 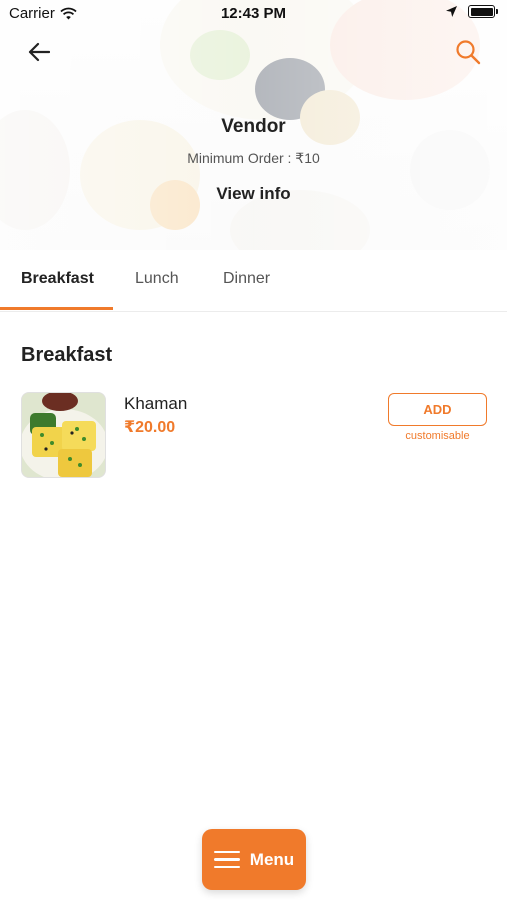 I want to click on view-info-link: View info, so click(x=253, y=194).